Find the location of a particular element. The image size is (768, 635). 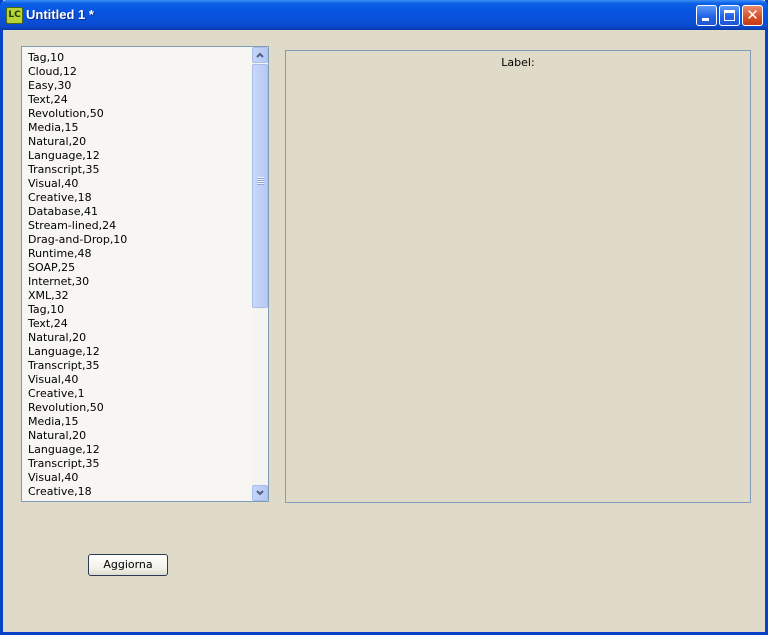

list-item: Runtime,48 is located at coordinates (139, 254).